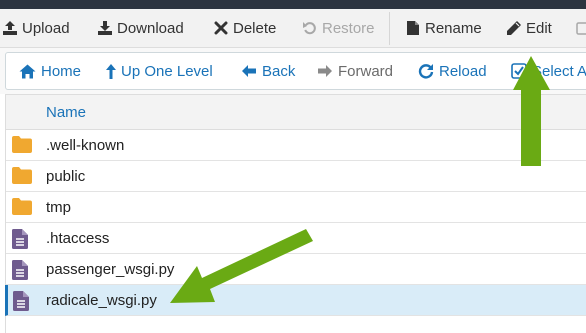 The width and height of the screenshot is (586, 333). Describe the element at coordinates (78, 238) in the screenshot. I see `file-name: .htaccess` at that location.